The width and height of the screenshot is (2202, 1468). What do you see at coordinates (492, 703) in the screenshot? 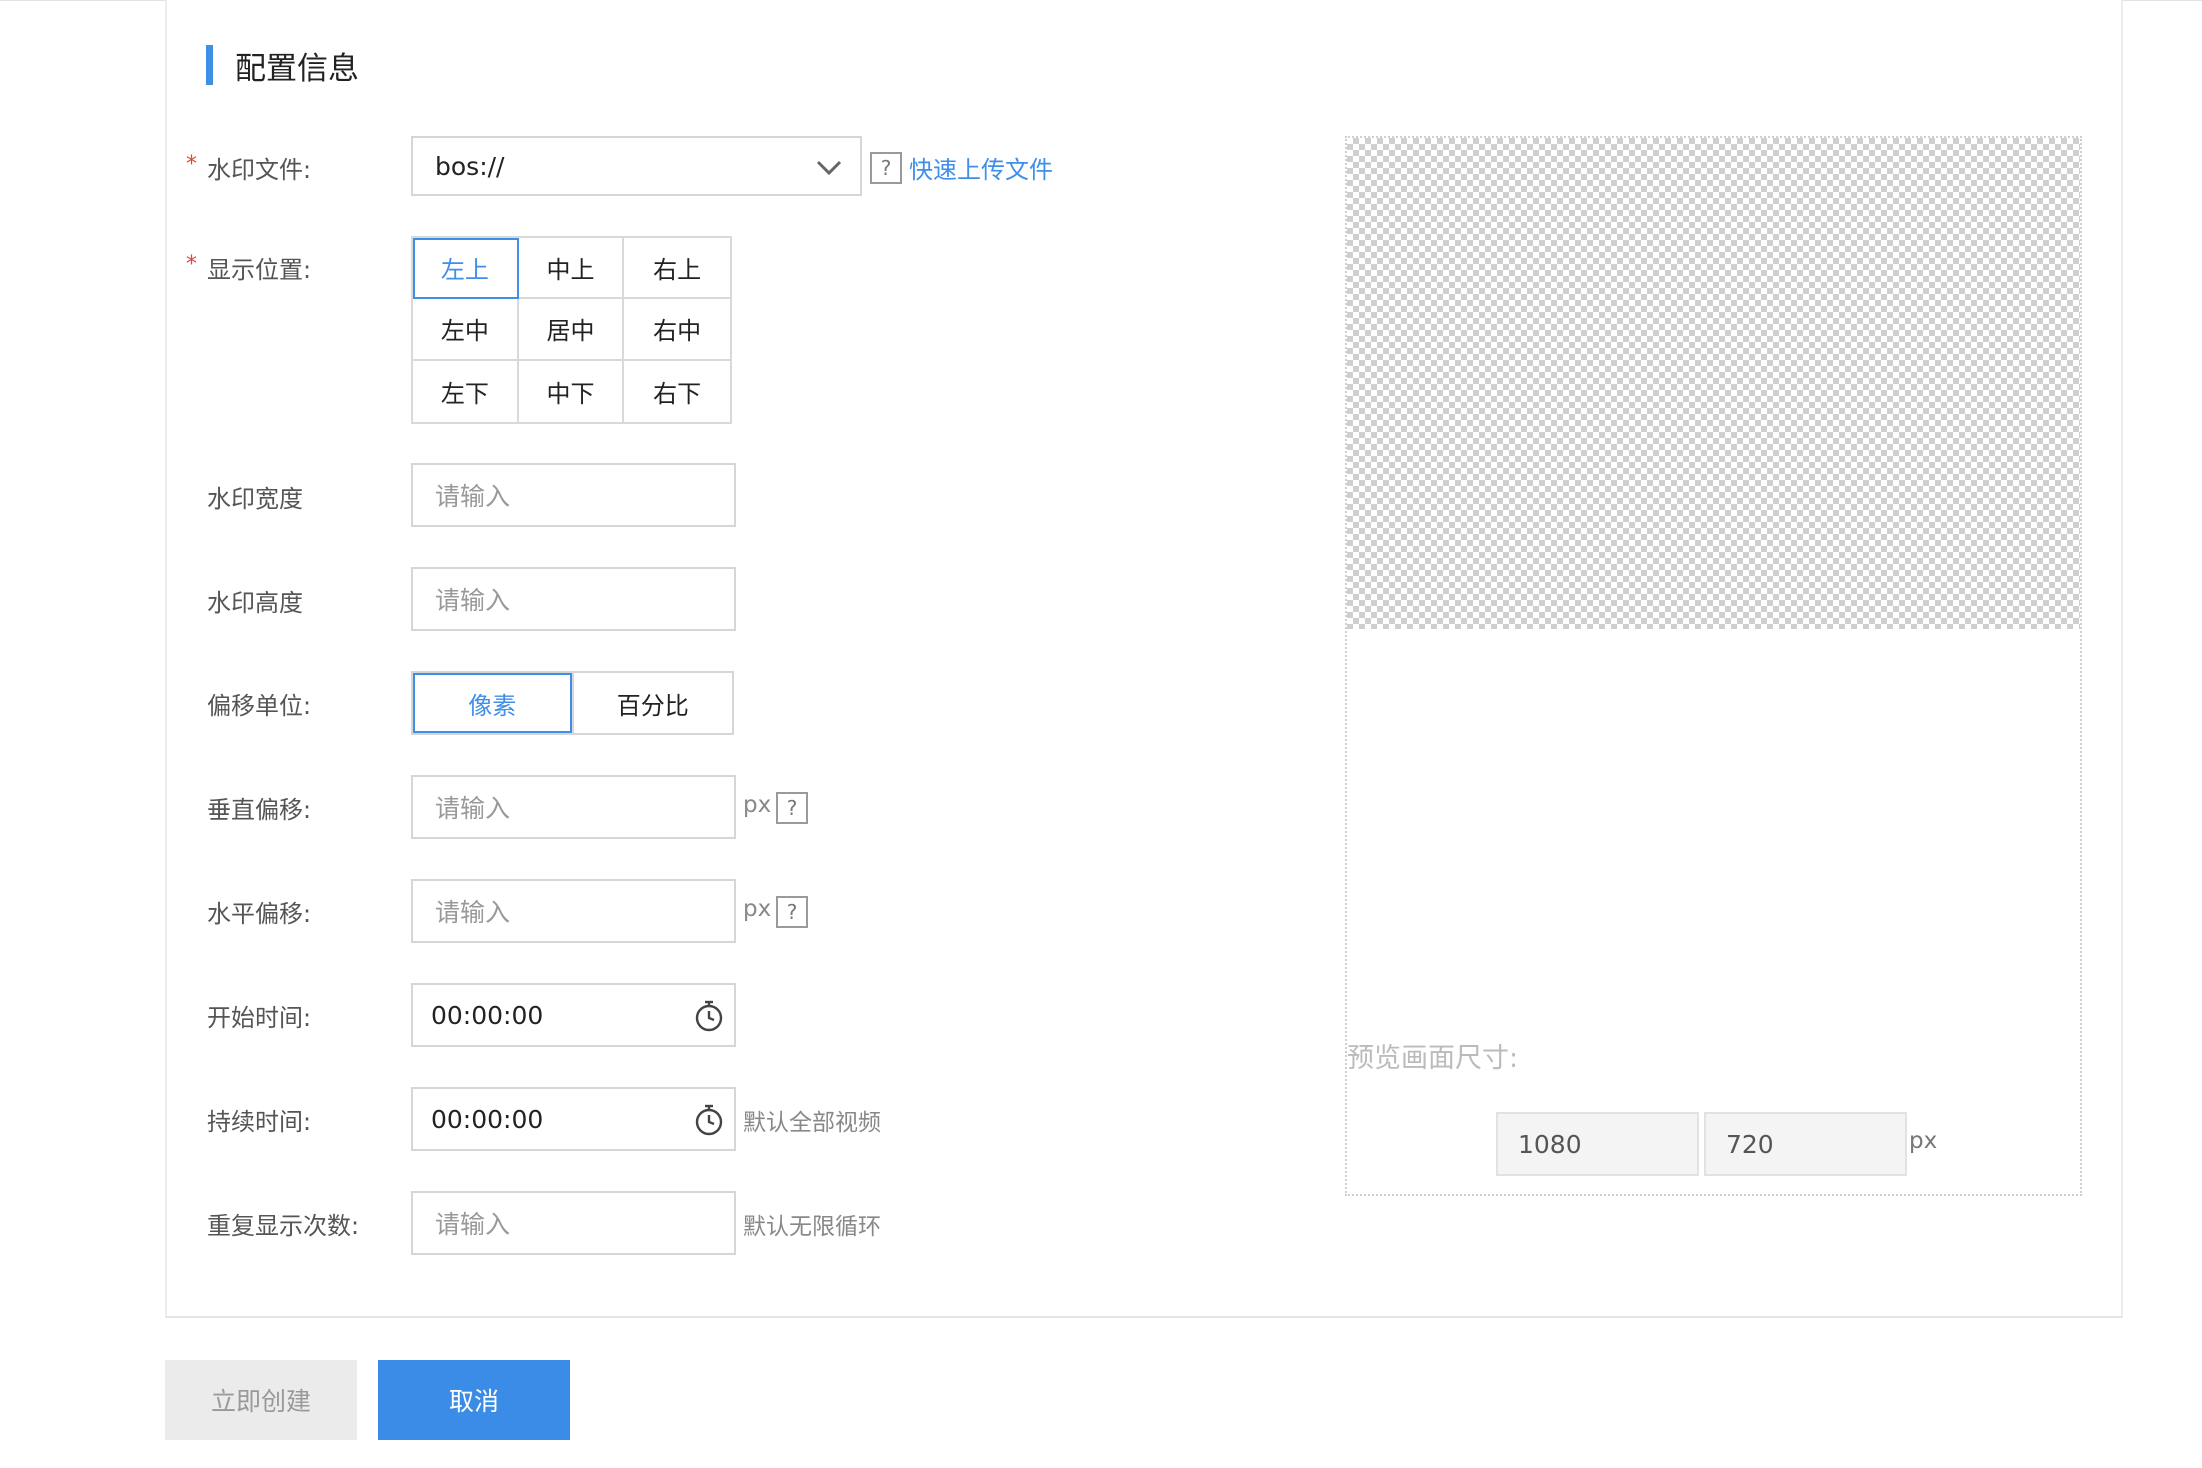
I see `offset-unit-pixel: 像素` at bounding box center [492, 703].